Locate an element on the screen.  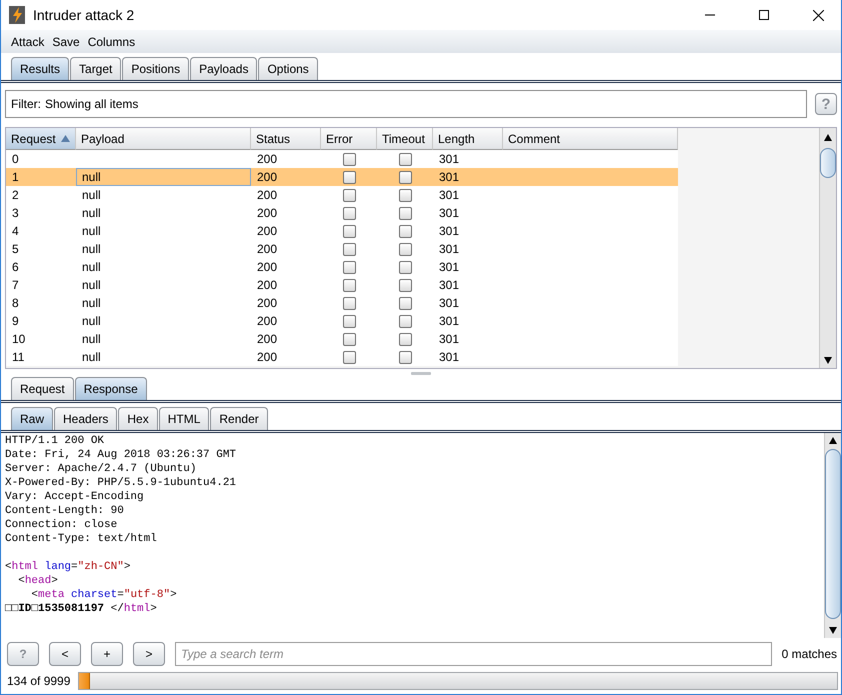
menu-item: Save is located at coordinates (66, 41).